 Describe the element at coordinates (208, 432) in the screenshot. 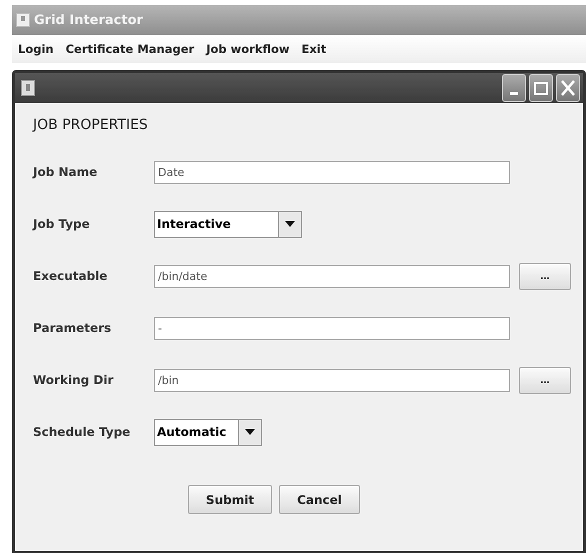

I see `dropdown: Automatic` at that location.